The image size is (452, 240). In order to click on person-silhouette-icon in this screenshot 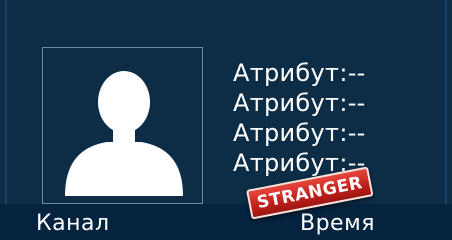, I will do `click(124, 133)`.